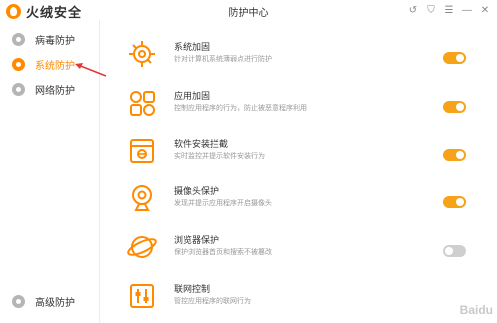 Image resolution: width=497 pixels, height=323 pixels. Describe the element at coordinates (449, 10) in the screenshot. I see `menu-icon: ☰` at that location.